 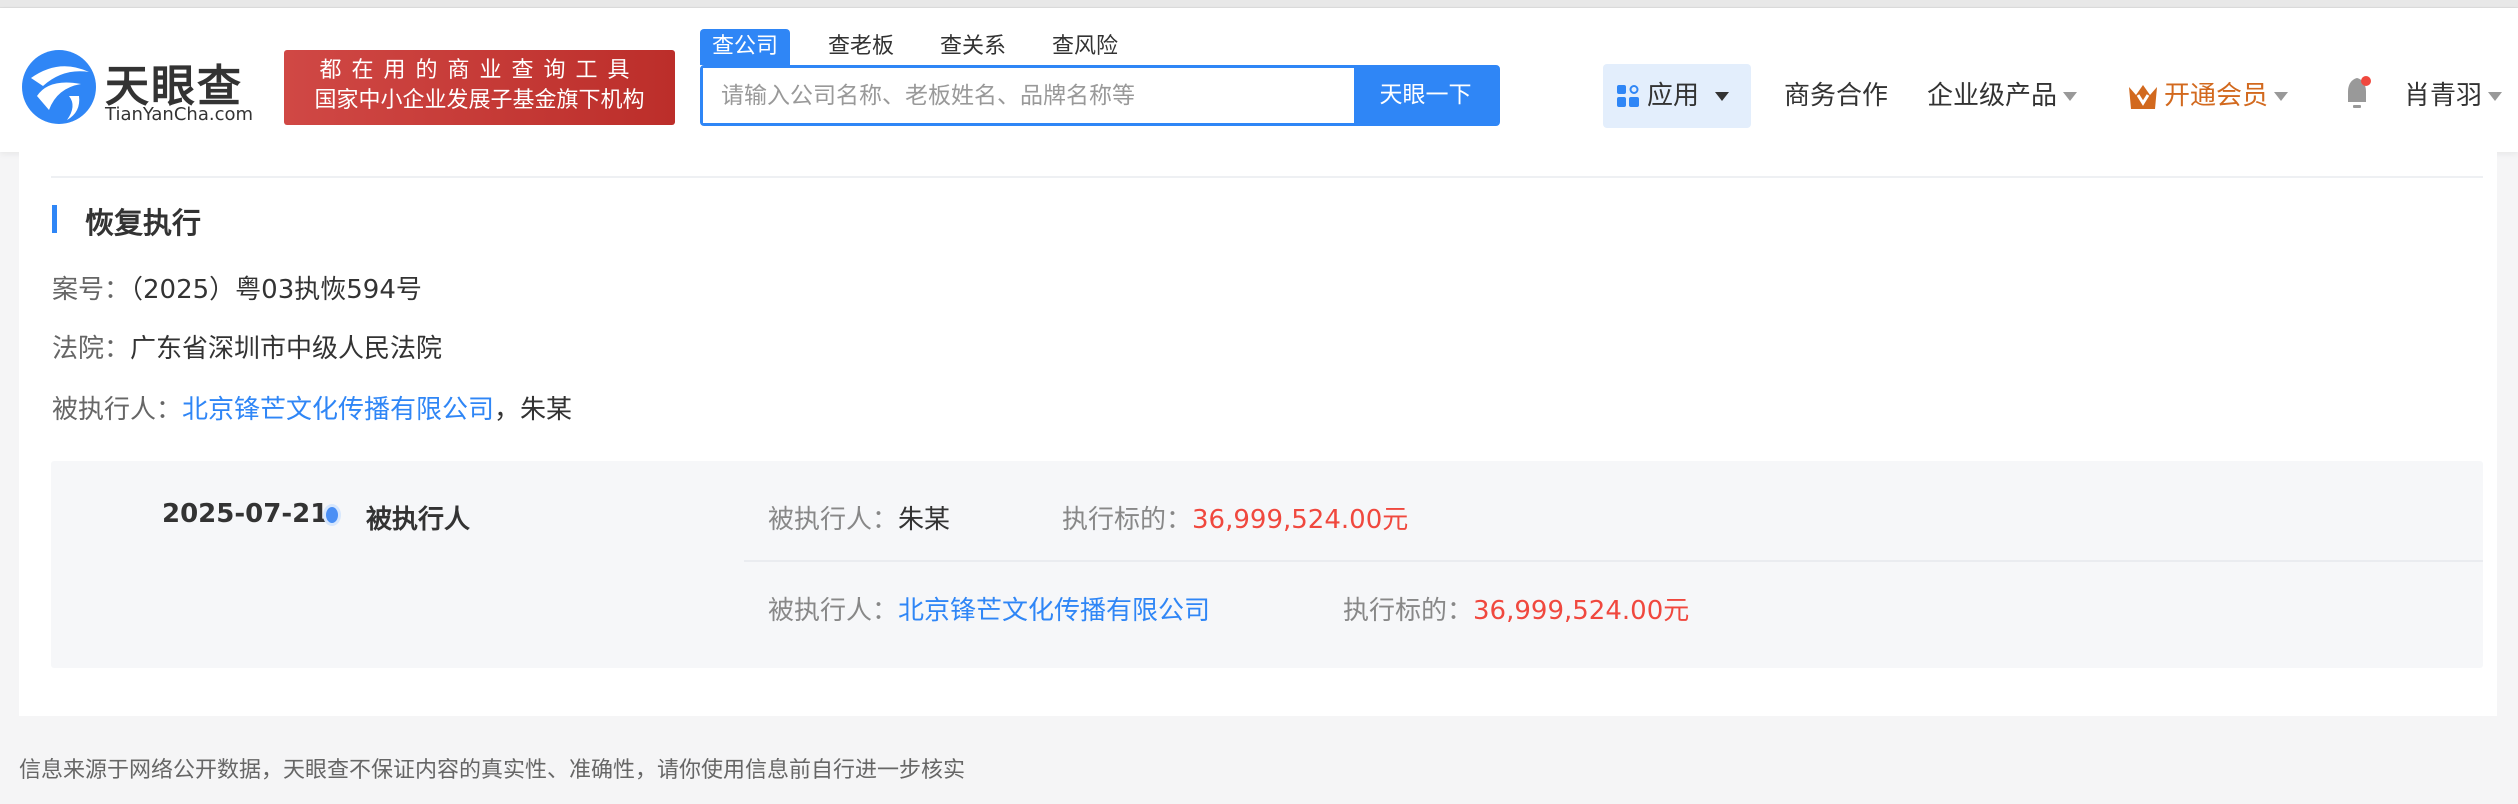 I want to click on logo-domain: TianYanCha.com, so click(x=179, y=114).